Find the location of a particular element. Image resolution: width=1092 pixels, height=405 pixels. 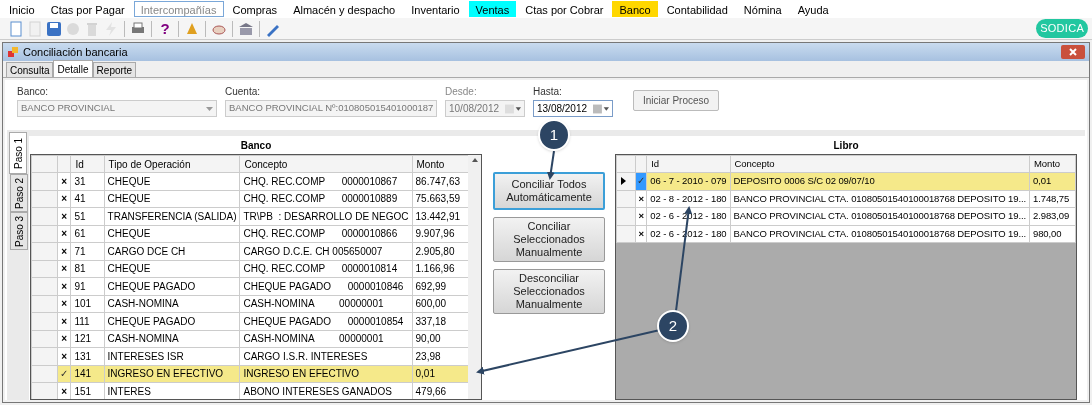

table-cell: CARGO I.S.R. INTERESES is located at coordinates (325, 356).